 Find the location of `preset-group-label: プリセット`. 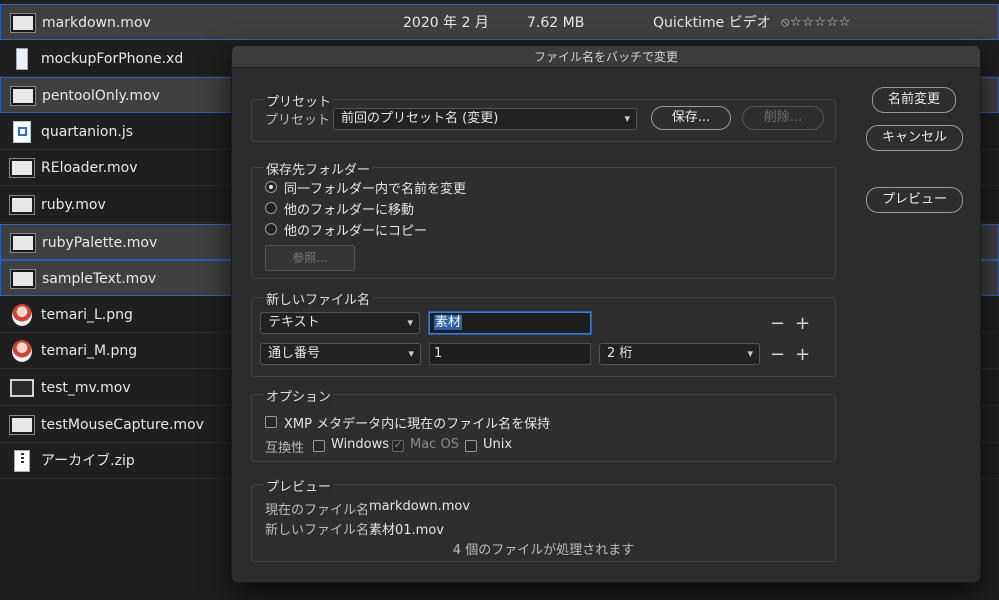

preset-group-label: プリセット is located at coordinates (299, 100).